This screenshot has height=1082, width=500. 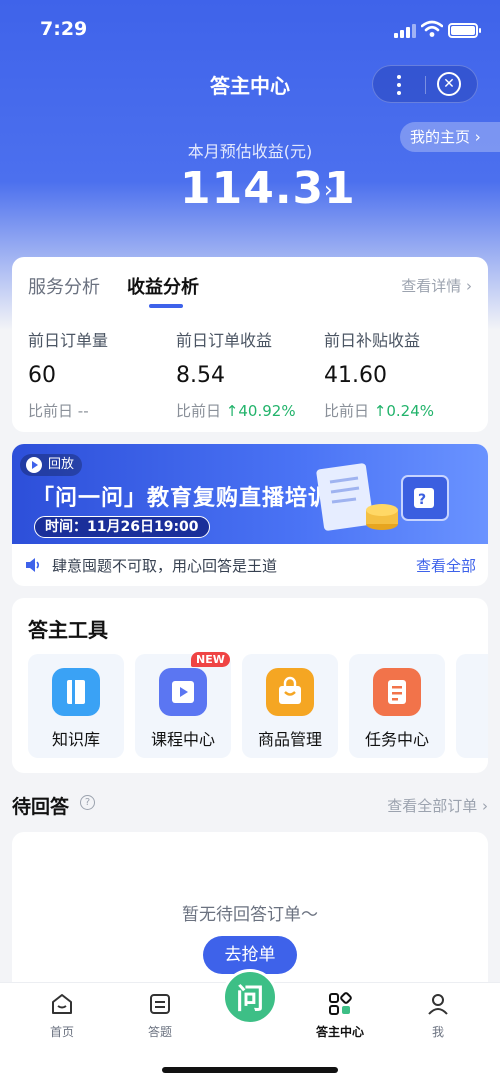 I want to click on home-icon, so click(x=62, y=1004).